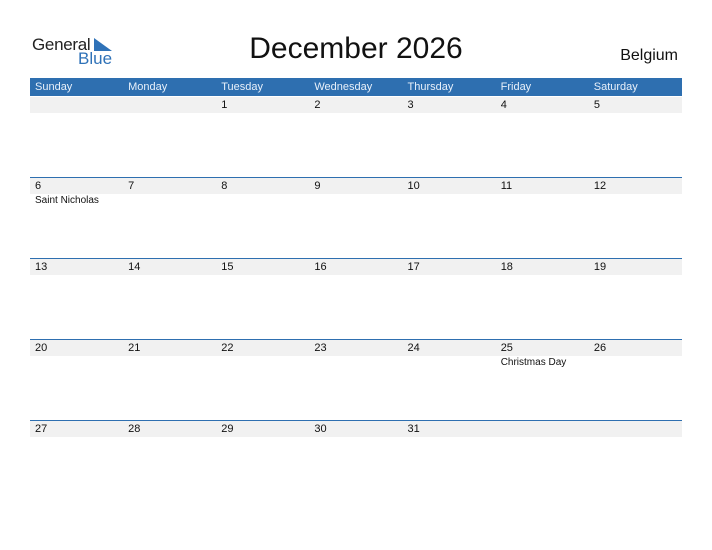 The image size is (712, 550). I want to click on day-number: 7, so click(131, 186).